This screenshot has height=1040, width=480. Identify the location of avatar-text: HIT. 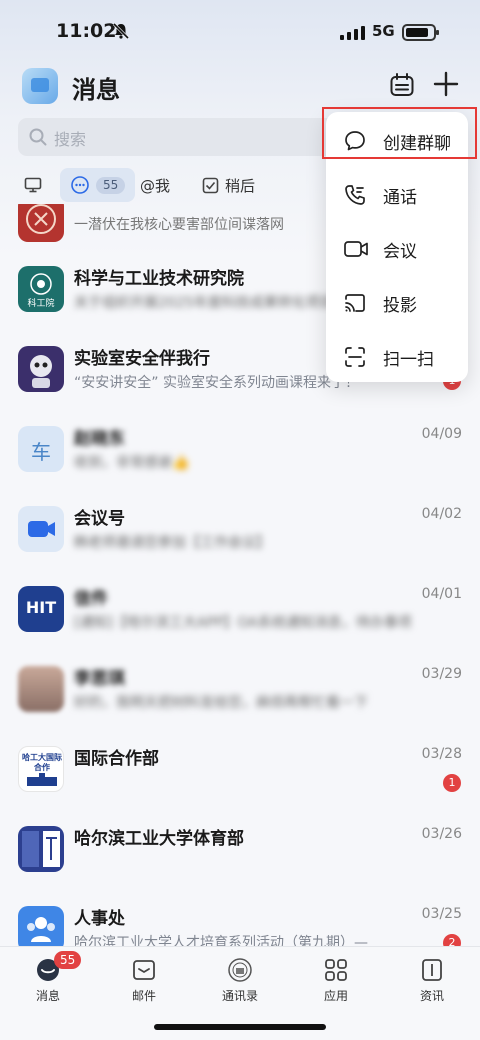
(41, 607).